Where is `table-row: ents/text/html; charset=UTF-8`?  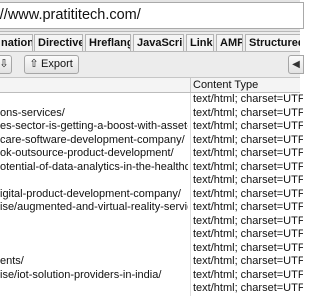 table-row: ents/text/html; charset=UTF-8 is located at coordinates (151, 262).